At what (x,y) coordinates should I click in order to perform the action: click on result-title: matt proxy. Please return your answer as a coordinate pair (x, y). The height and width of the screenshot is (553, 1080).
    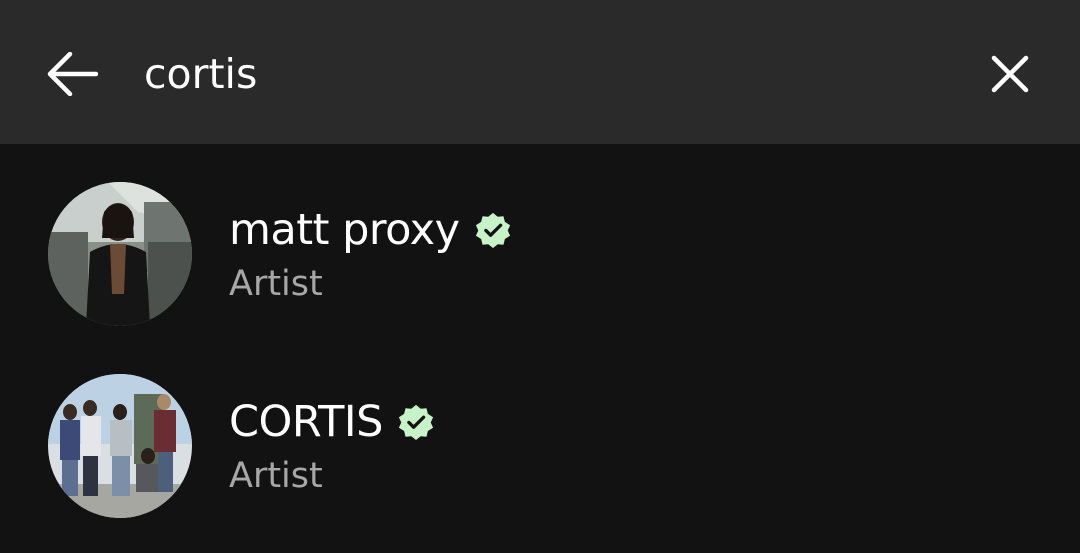
    Looking at the image, I should click on (370, 230).